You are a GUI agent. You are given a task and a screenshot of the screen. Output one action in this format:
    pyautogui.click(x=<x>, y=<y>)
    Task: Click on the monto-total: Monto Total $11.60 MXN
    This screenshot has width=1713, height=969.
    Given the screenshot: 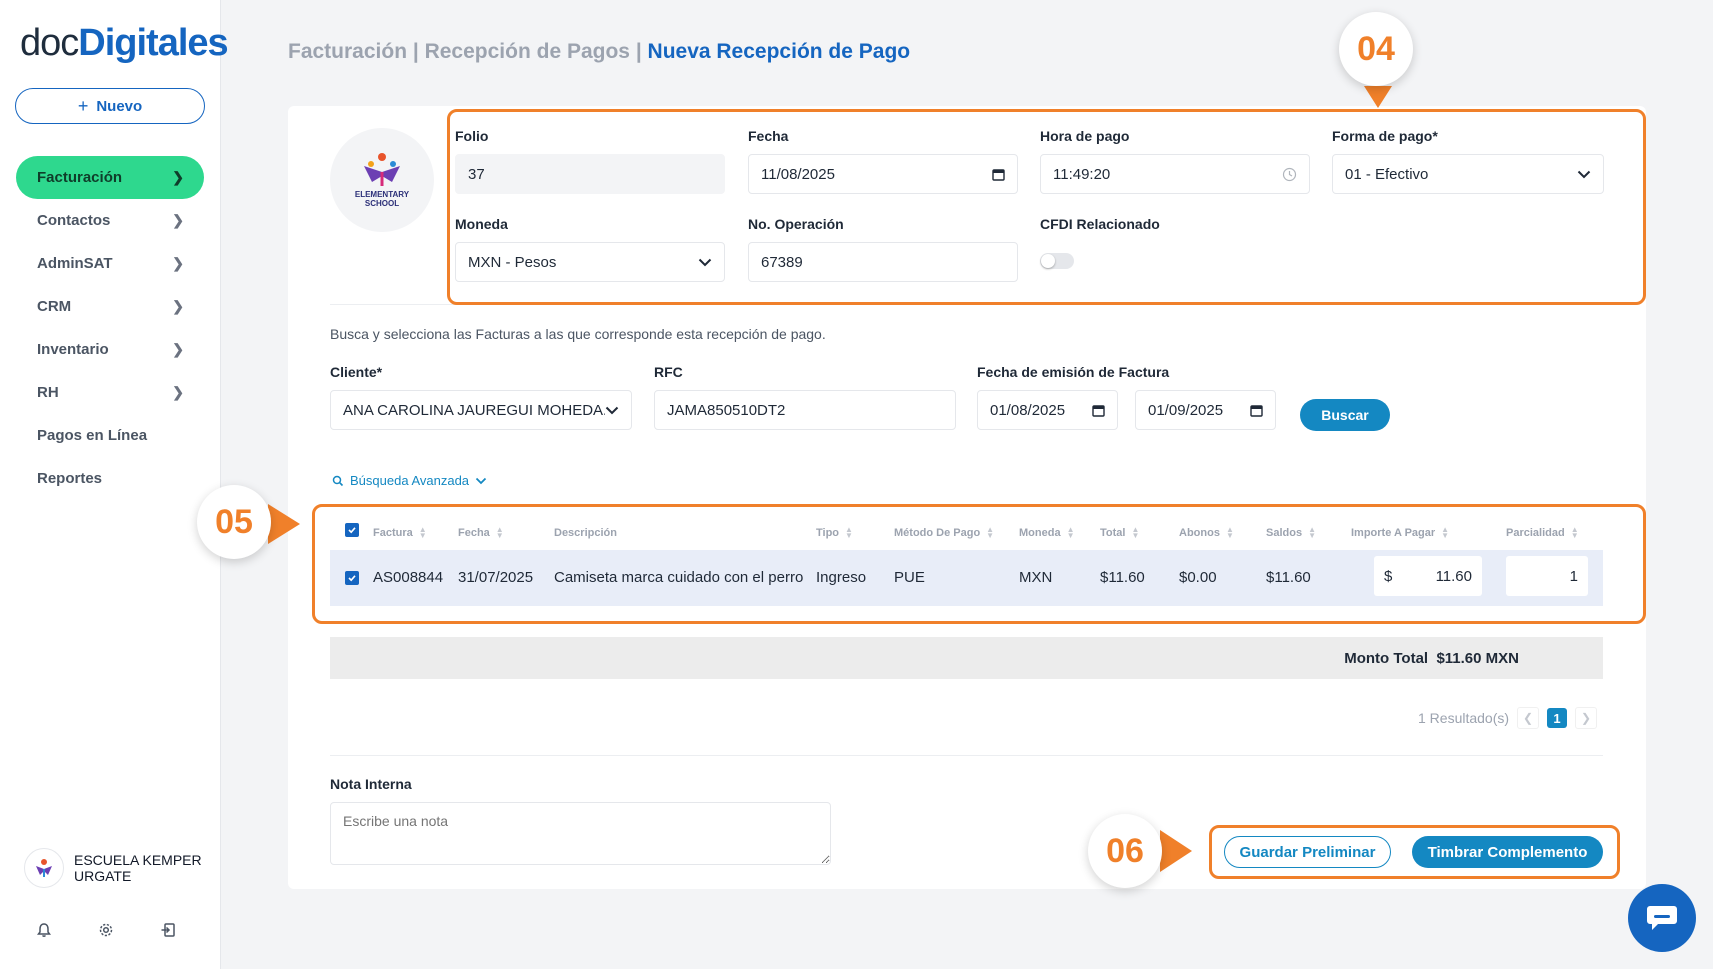 What is the action you would take?
    pyautogui.click(x=1431, y=658)
    